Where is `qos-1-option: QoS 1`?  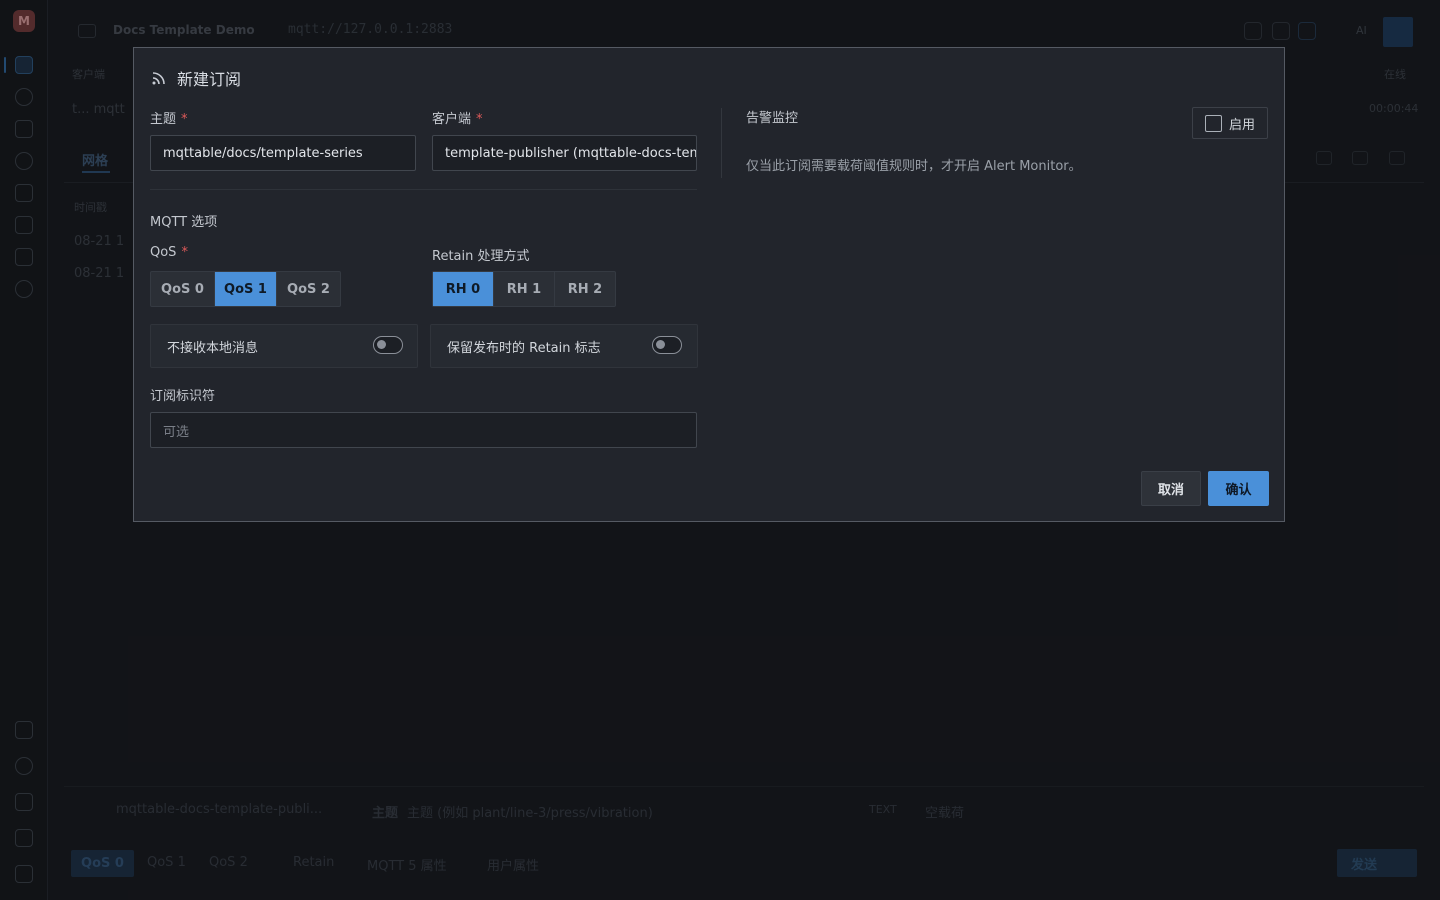
qos-1-option: QoS 1 is located at coordinates (246, 289).